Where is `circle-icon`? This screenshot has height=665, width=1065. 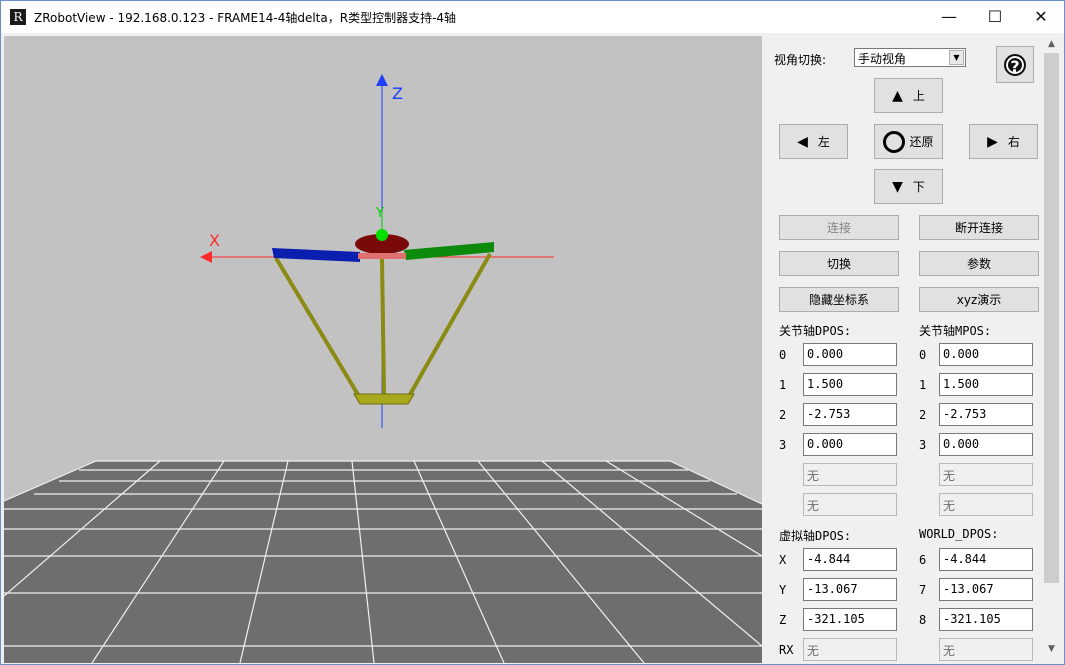
circle-icon is located at coordinates (894, 141).